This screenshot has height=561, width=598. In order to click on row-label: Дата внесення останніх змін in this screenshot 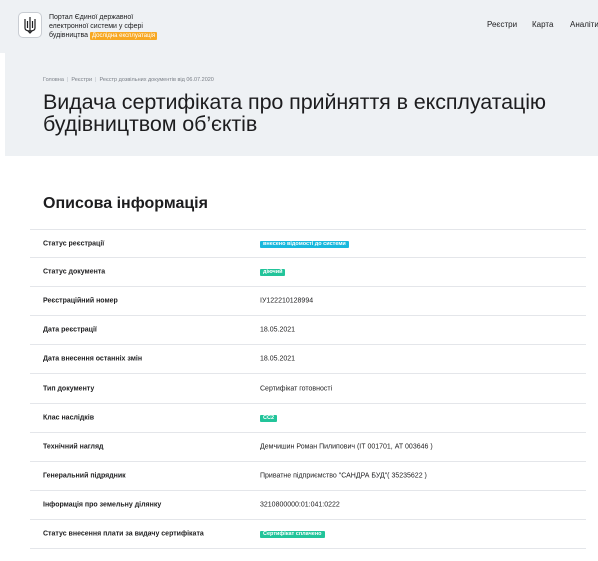, I will do `click(93, 359)`.